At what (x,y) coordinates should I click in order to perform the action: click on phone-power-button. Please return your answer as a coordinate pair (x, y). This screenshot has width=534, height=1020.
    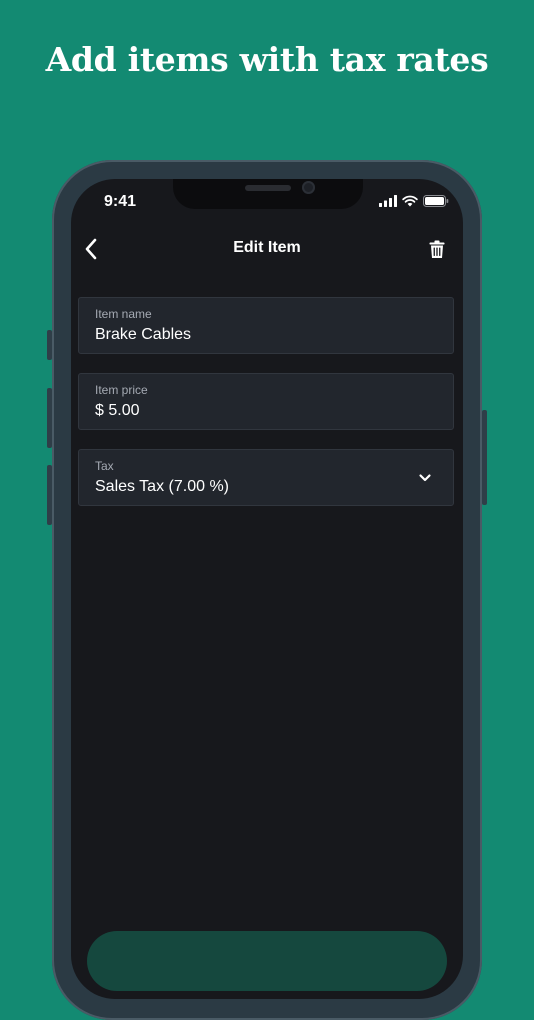
    Looking at the image, I should click on (484, 457).